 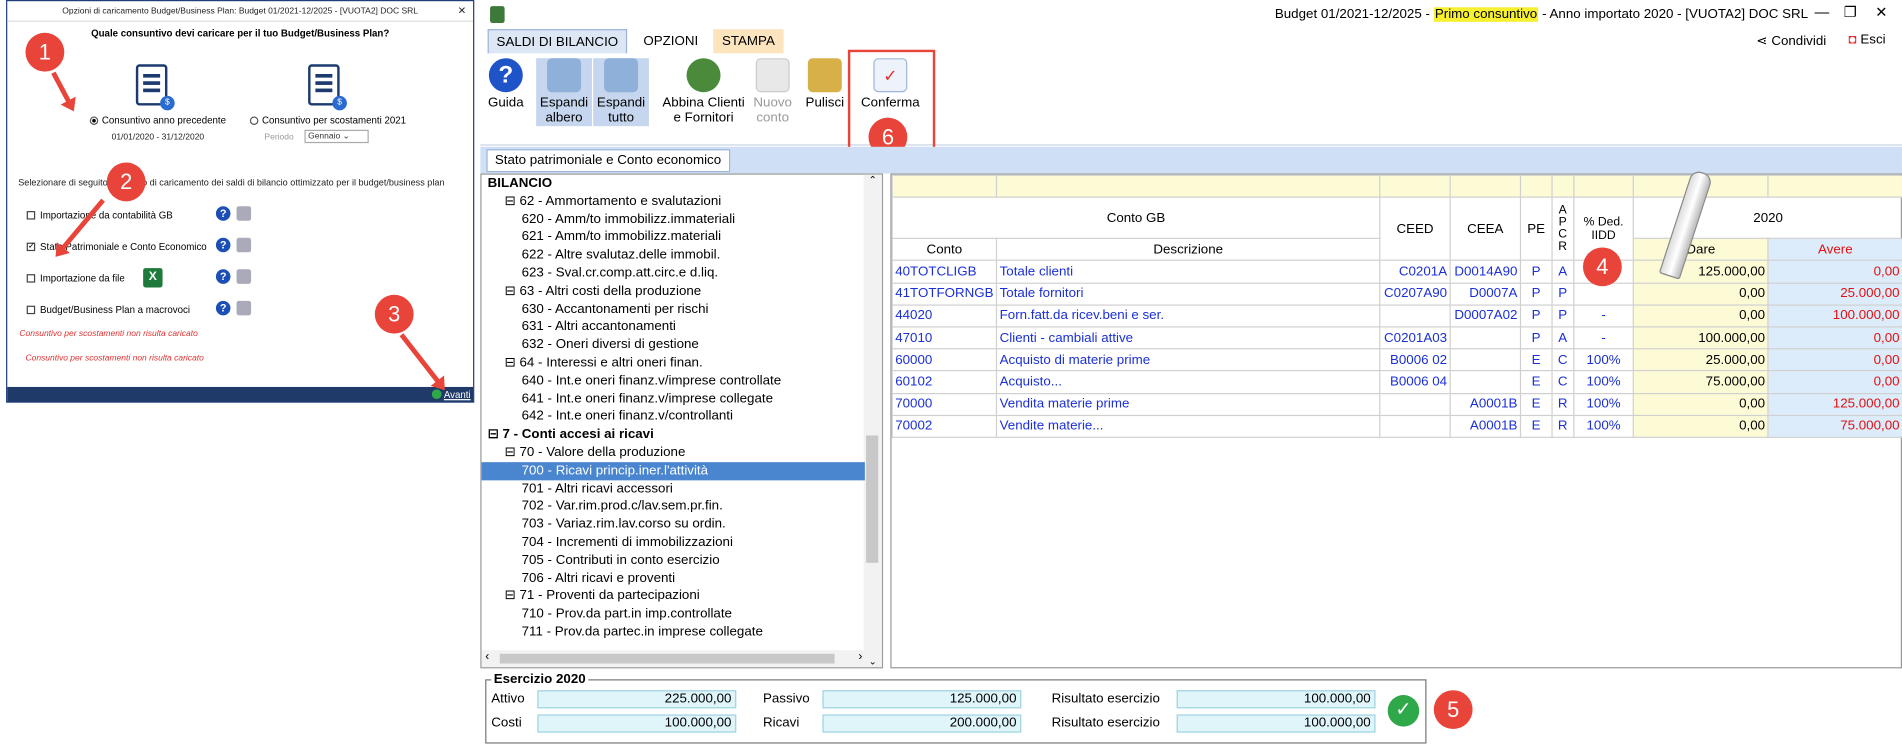 What do you see at coordinates (748, 41) in the screenshot?
I see `tab-stampa: STAMPA` at bounding box center [748, 41].